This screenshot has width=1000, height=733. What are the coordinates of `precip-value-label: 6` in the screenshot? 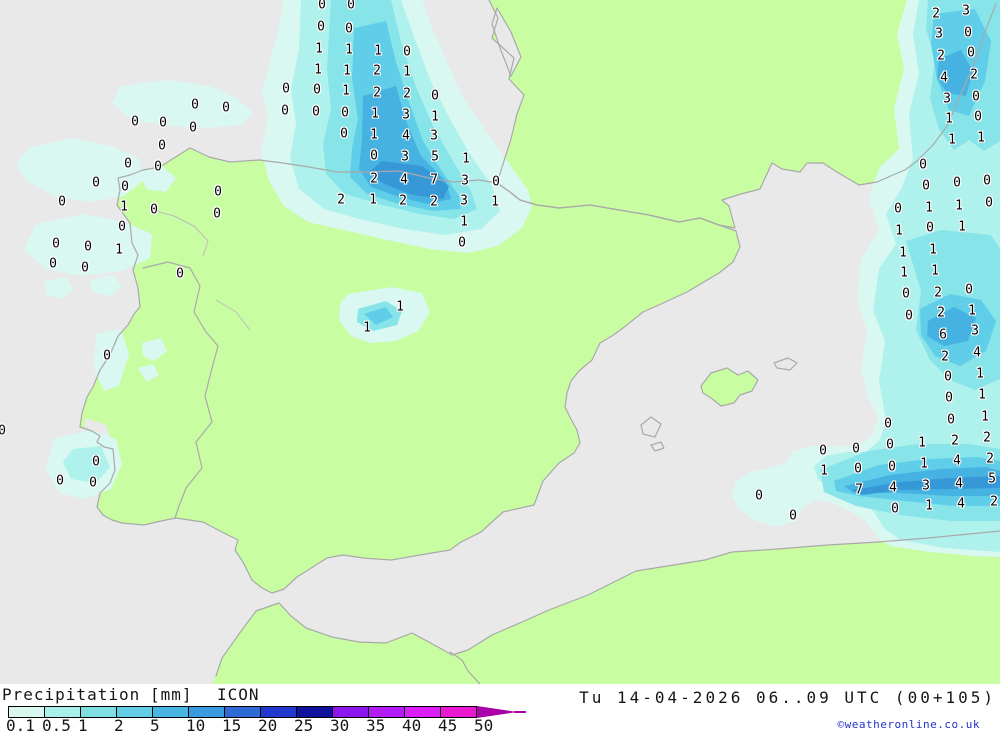 It's located at (943, 335).